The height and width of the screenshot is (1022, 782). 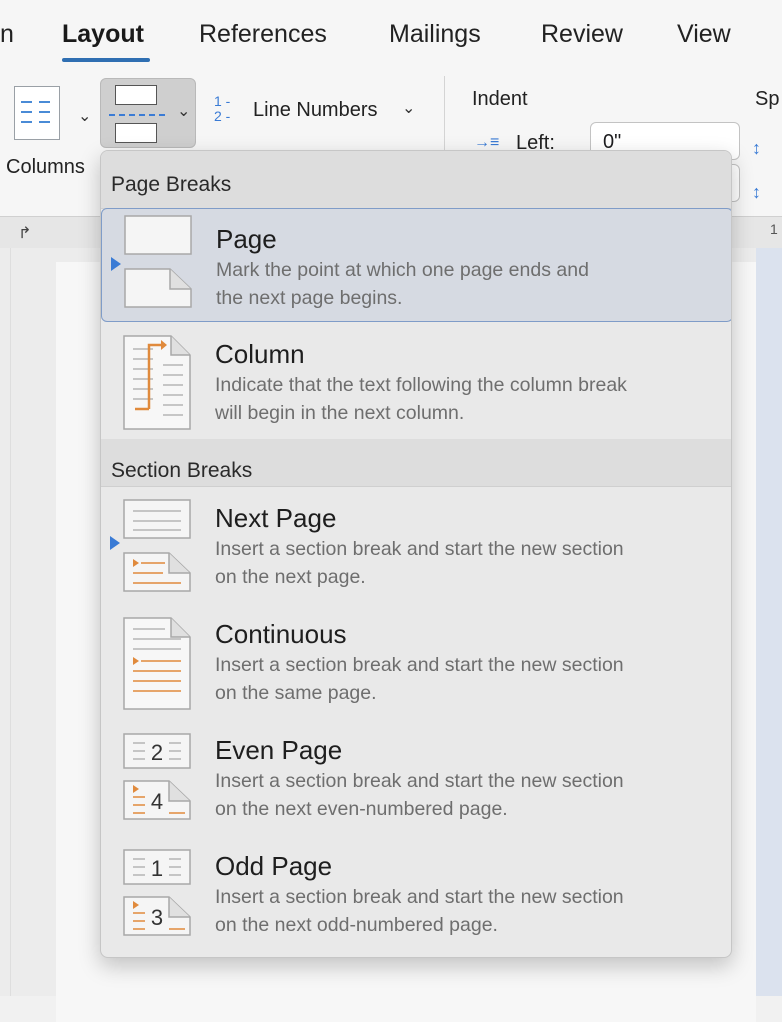 I want to click on menu-item-title: Page, so click(x=246, y=239).